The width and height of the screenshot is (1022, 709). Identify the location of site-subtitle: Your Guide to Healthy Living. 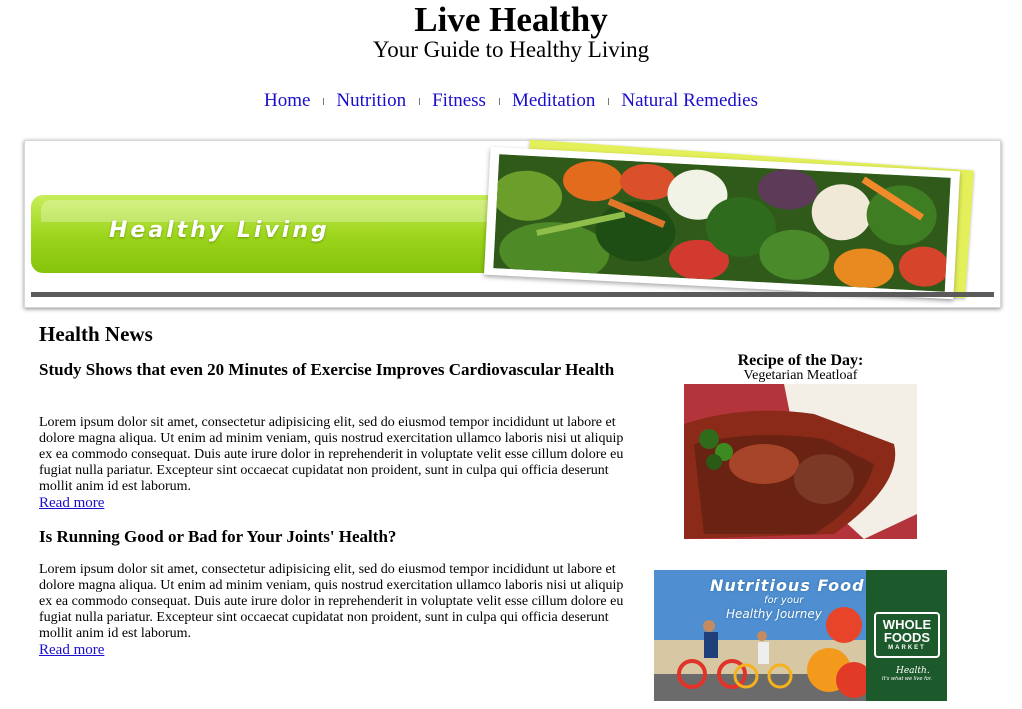
(511, 49).